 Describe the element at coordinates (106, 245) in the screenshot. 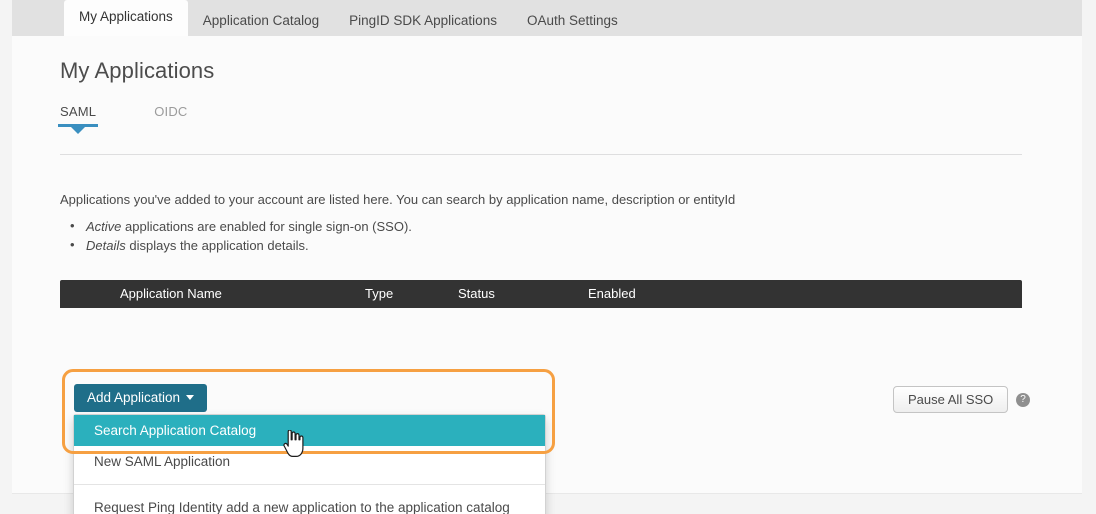

I see `bullet-item-details-emphasis: Details` at that location.